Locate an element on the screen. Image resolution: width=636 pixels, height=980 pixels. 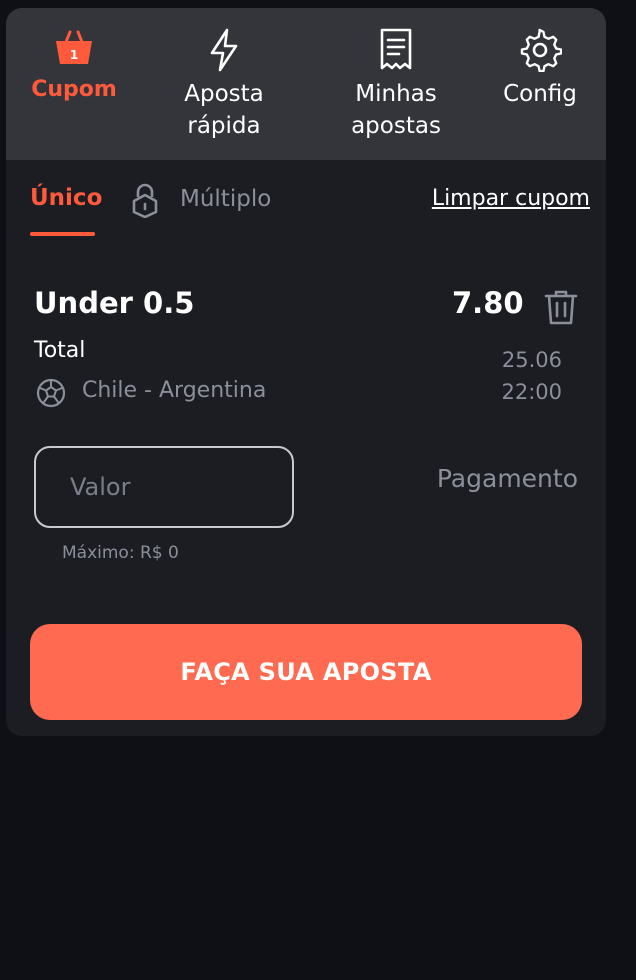
clear-slip-link: Limpar cupom is located at coordinates (511, 198).